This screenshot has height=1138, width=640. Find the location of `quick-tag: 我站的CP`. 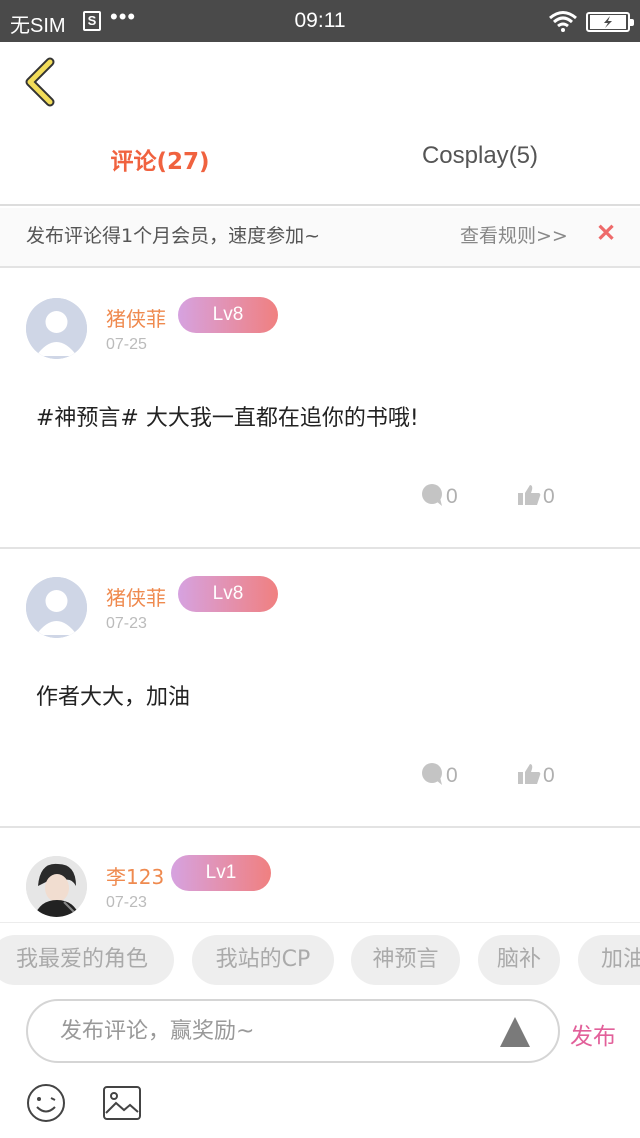

quick-tag: 我站的CP is located at coordinates (263, 960).